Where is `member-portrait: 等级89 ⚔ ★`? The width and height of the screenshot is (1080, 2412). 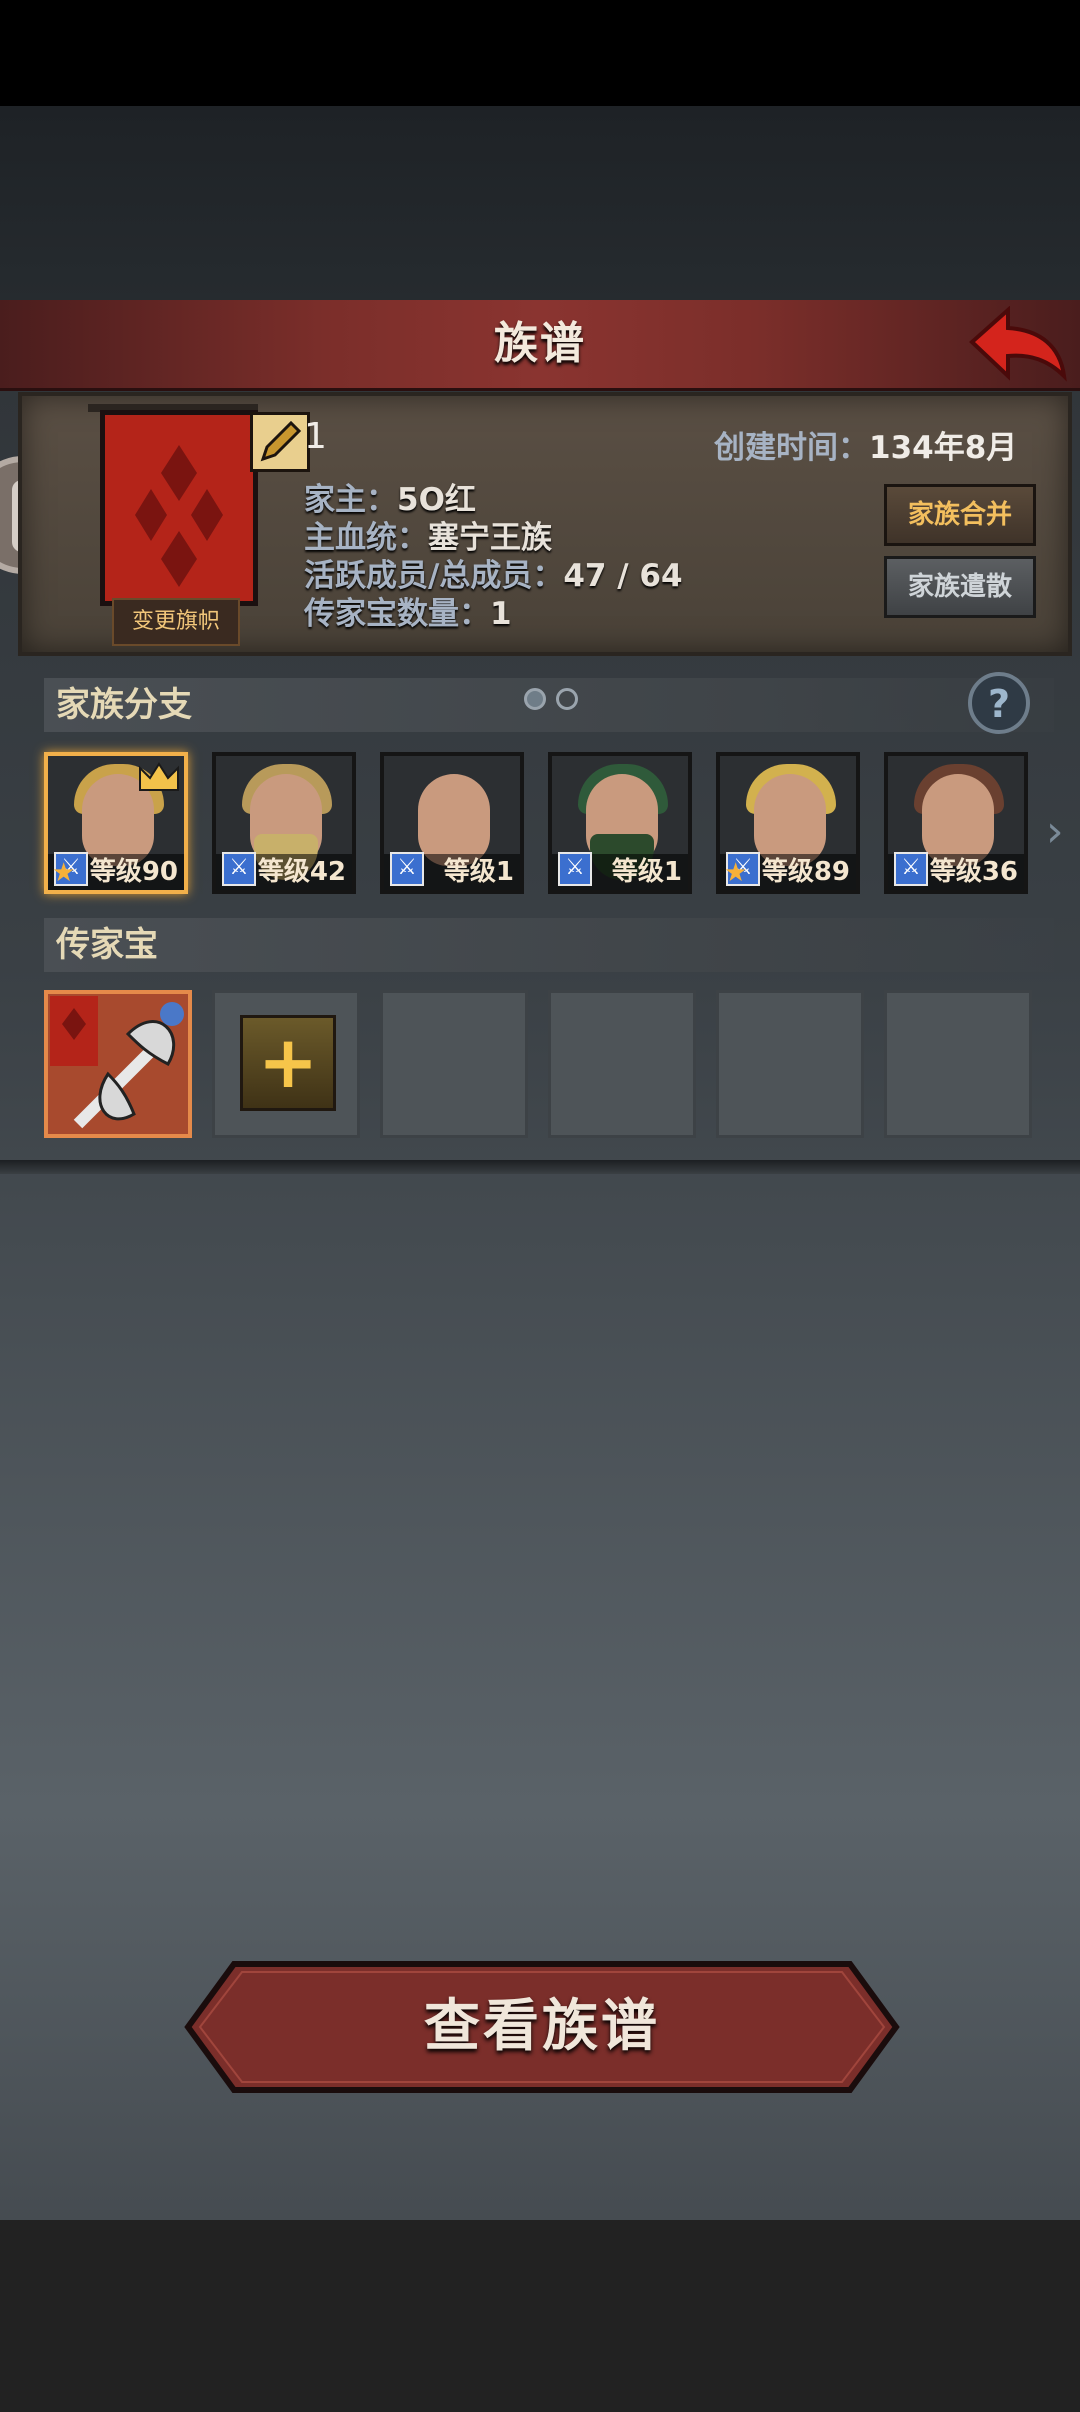
member-portrait: 等级89 ⚔ ★ is located at coordinates (788, 823).